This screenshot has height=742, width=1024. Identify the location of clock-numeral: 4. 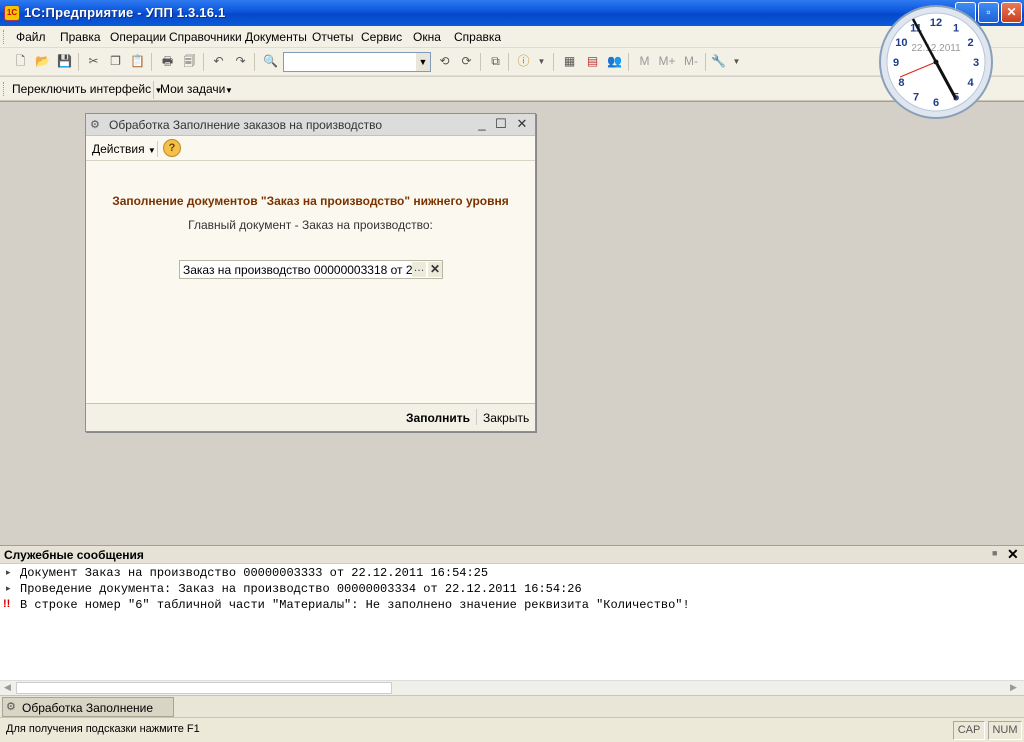
(971, 83).